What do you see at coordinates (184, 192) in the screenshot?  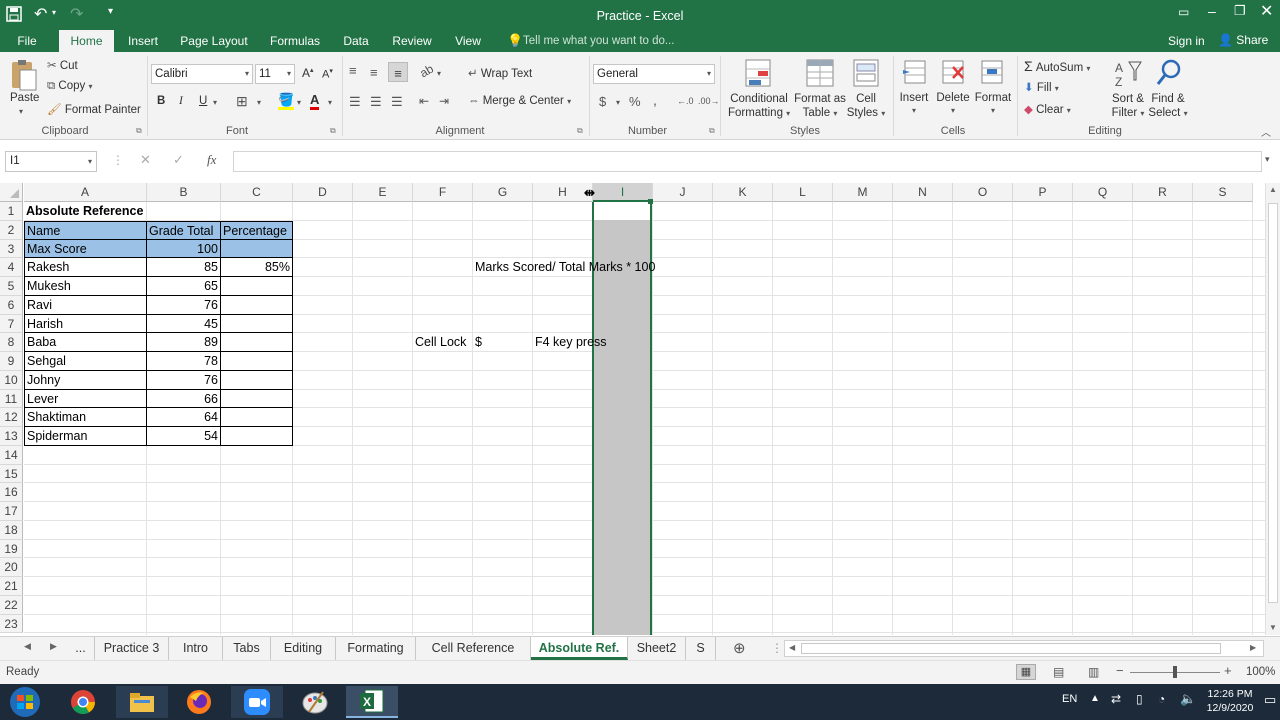 I see `column-header-b: B` at bounding box center [184, 192].